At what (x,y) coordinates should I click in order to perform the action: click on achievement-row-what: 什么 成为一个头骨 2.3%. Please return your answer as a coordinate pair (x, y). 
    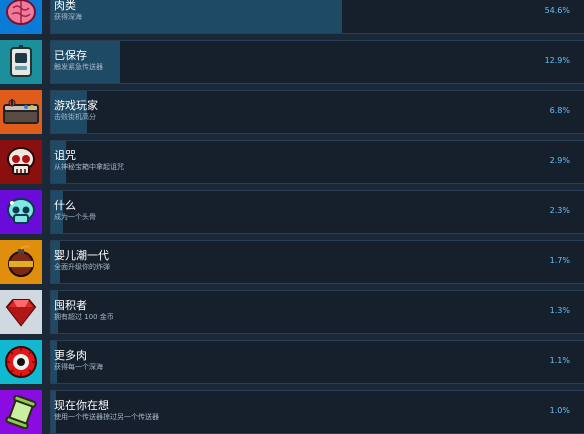
    Looking at the image, I should click on (292, 212).